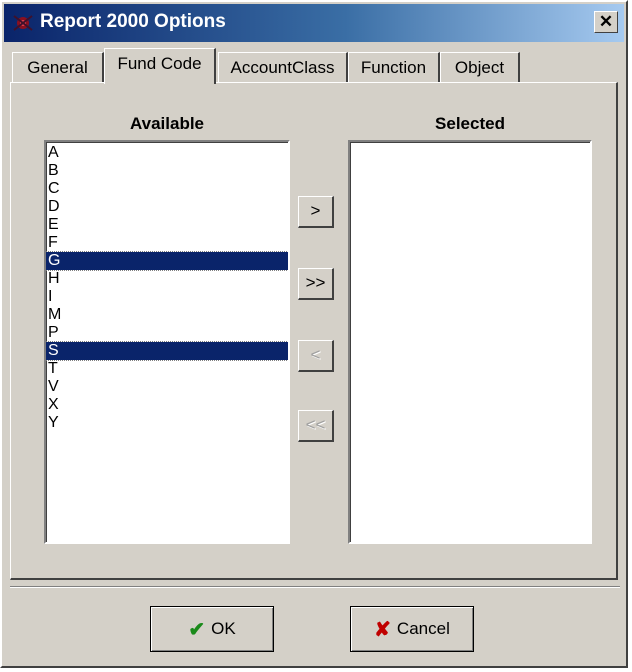  I want to click on selected-header: Selected, so click(470, 123).